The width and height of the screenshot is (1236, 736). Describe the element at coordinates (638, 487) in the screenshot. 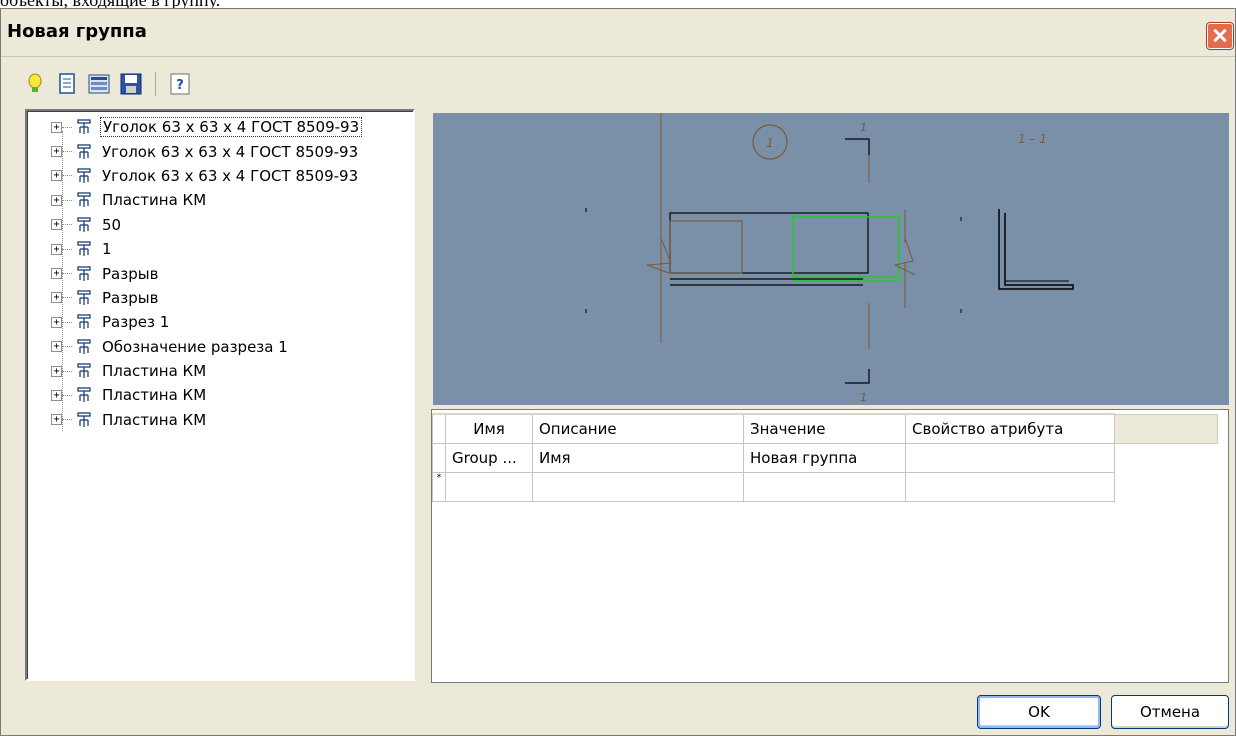

I see `new-cell-description` at that location.